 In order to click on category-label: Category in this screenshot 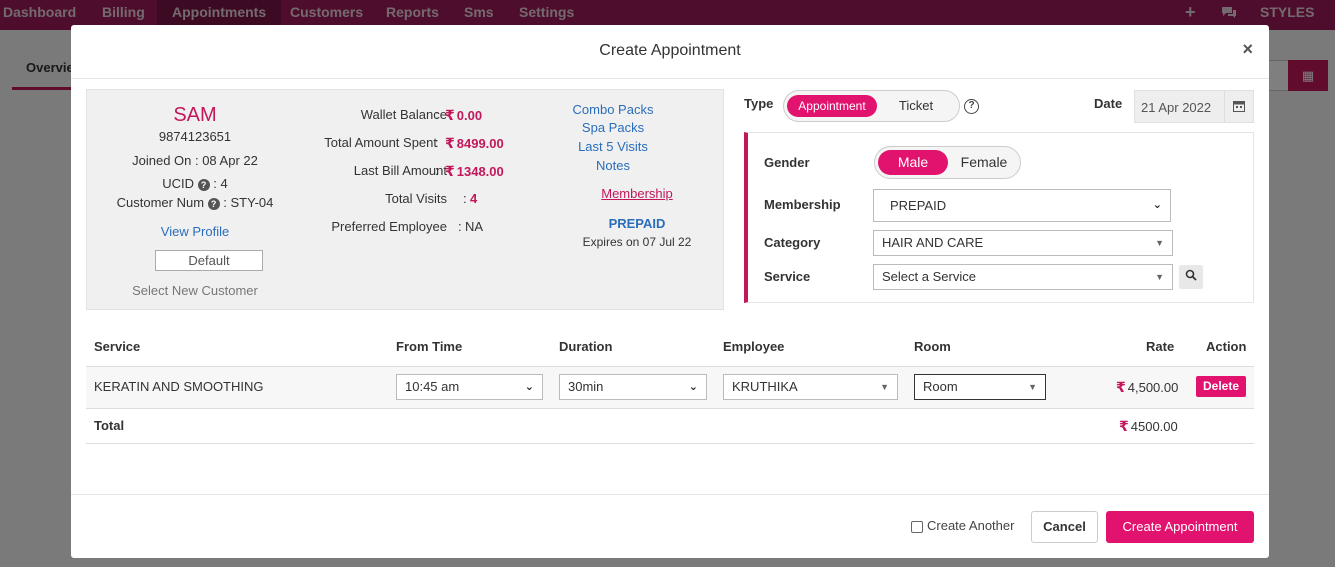, I will do `click(792, 242)`.